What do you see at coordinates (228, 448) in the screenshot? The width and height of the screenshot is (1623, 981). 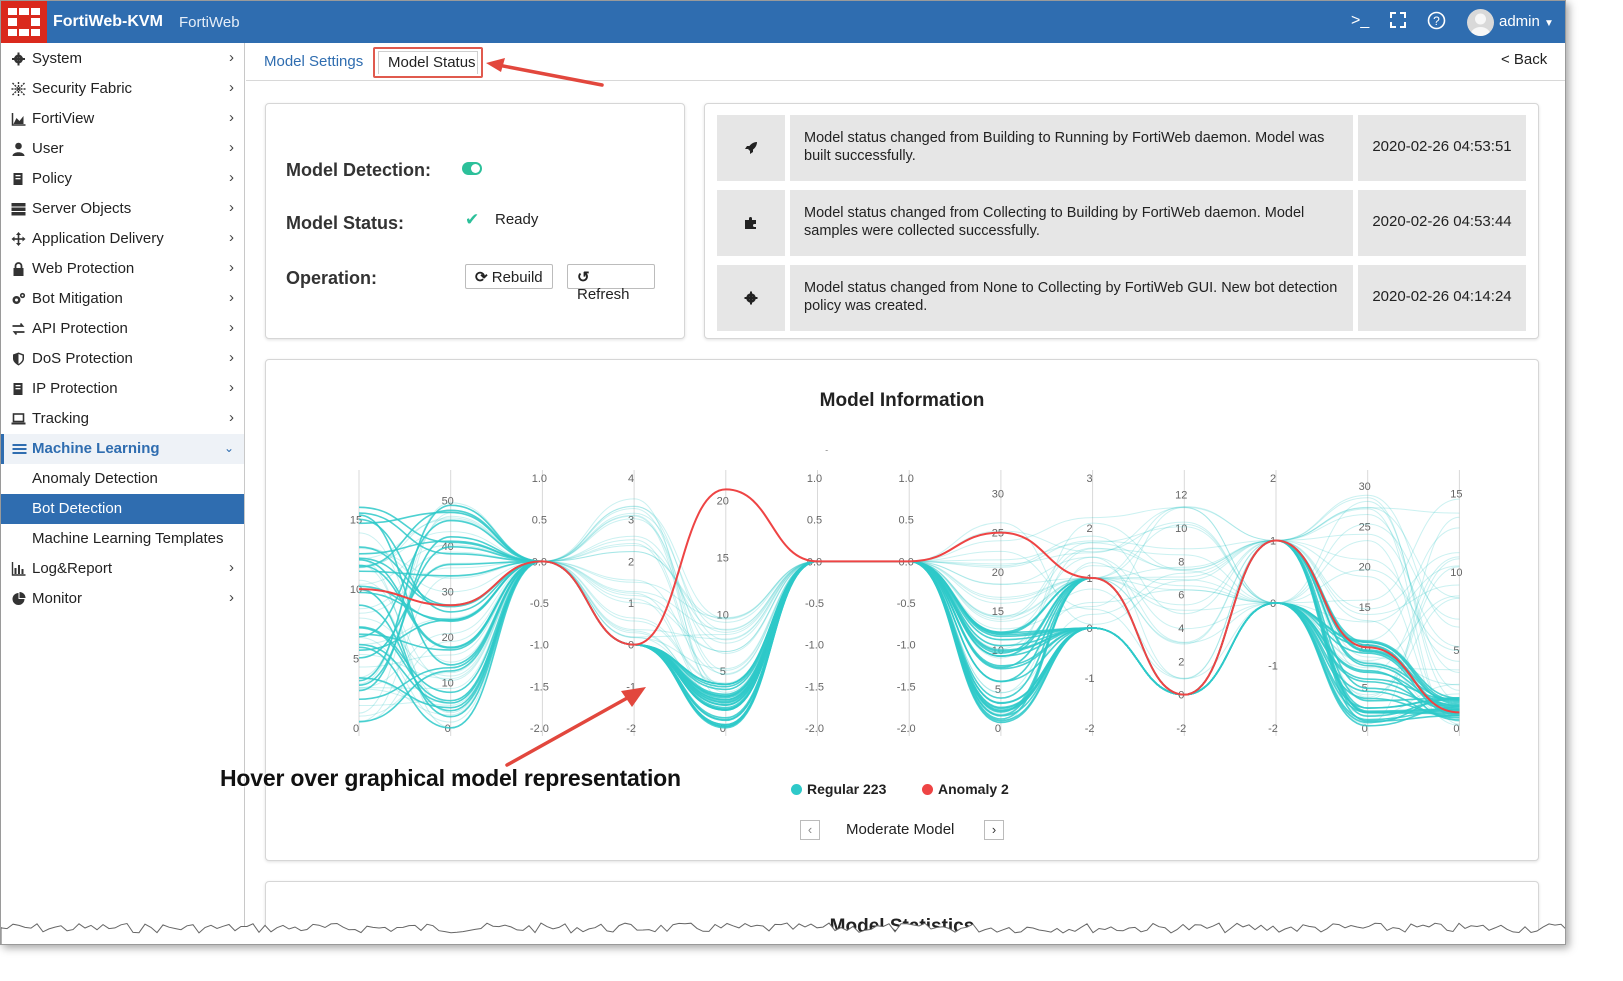 I see `chevron-down-icon: ⌄` at bounding box center [228, 448].